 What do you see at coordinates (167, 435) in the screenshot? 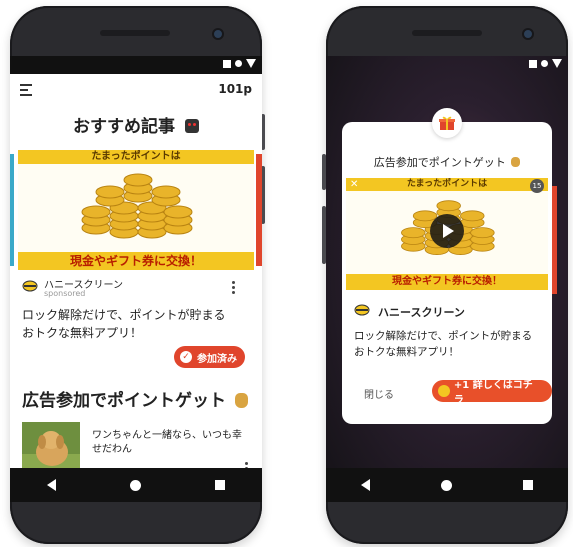
I see `list-item-text-line1: ワンちゃんと一緒なら、いつも幸` at bounding box center [167, 435].